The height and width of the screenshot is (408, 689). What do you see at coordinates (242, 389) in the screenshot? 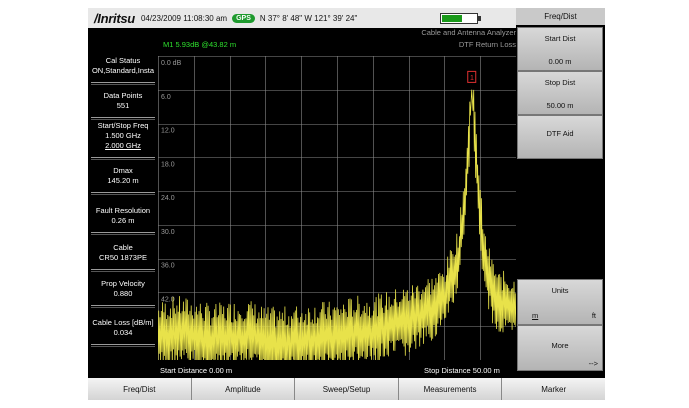
I see `tab-amplitude: Amplitude` at bounding box center [242, 389].